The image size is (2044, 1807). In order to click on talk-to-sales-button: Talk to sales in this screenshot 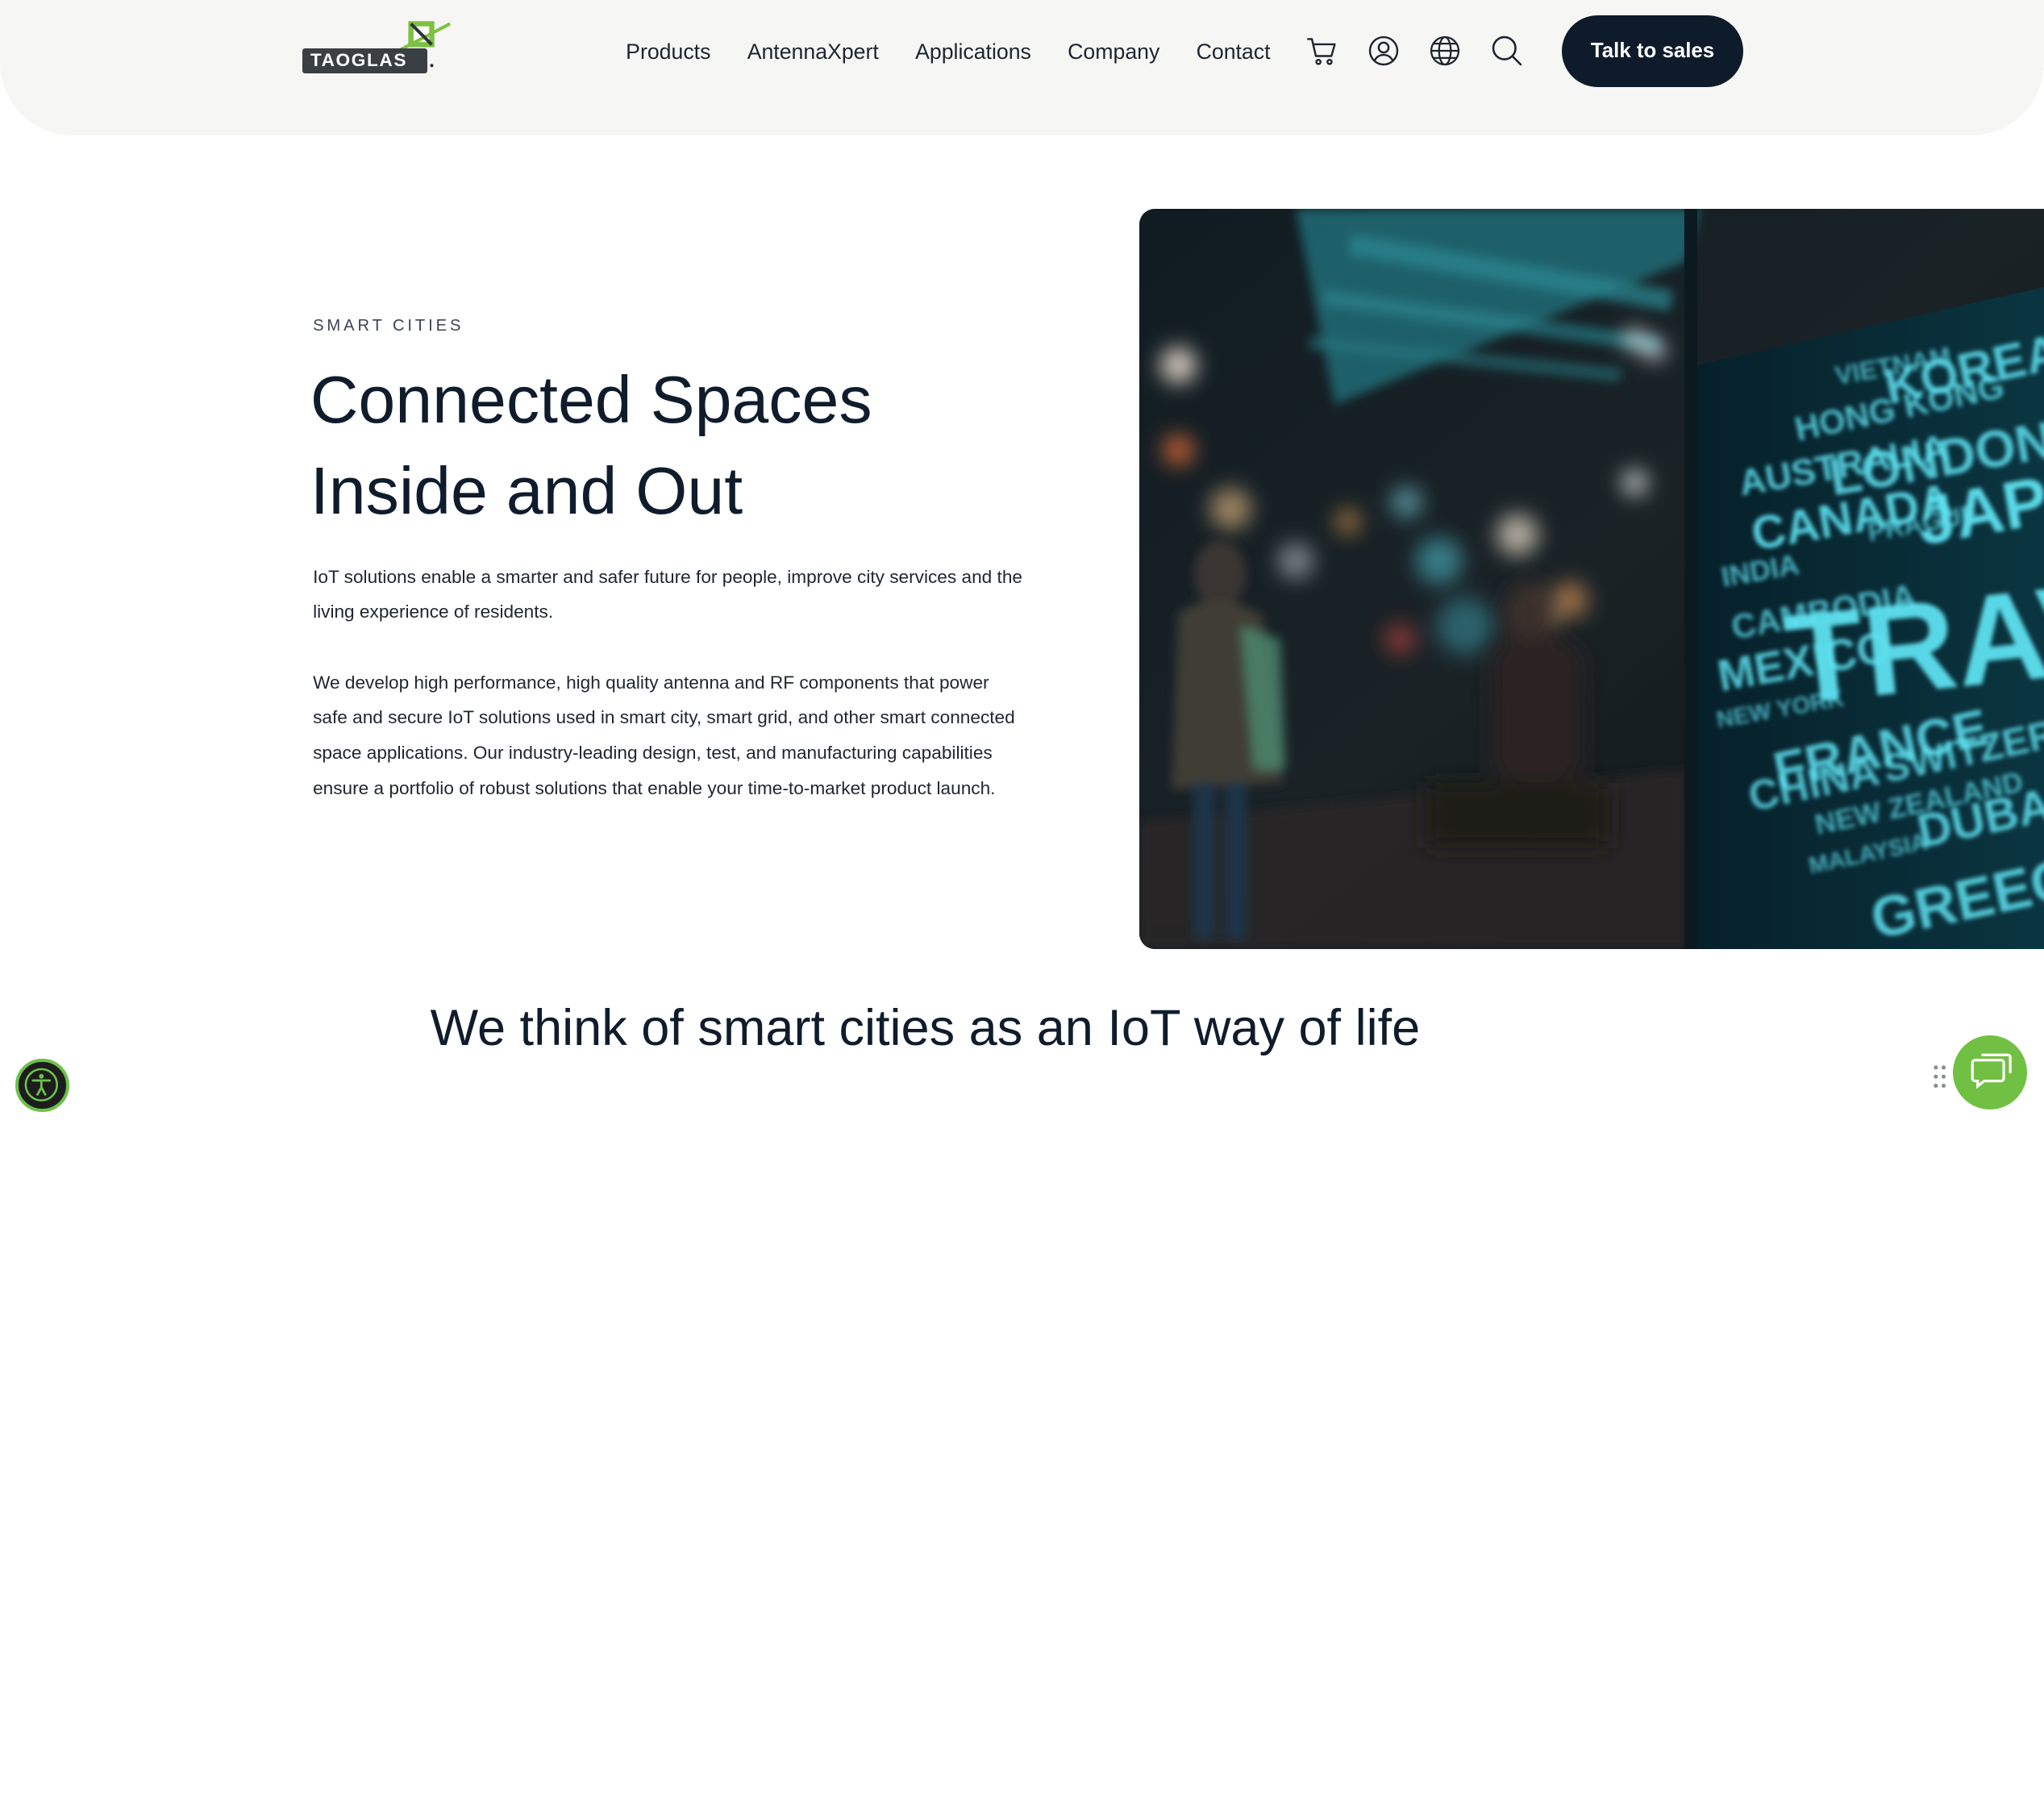, I will do `click(1653, 51)`.